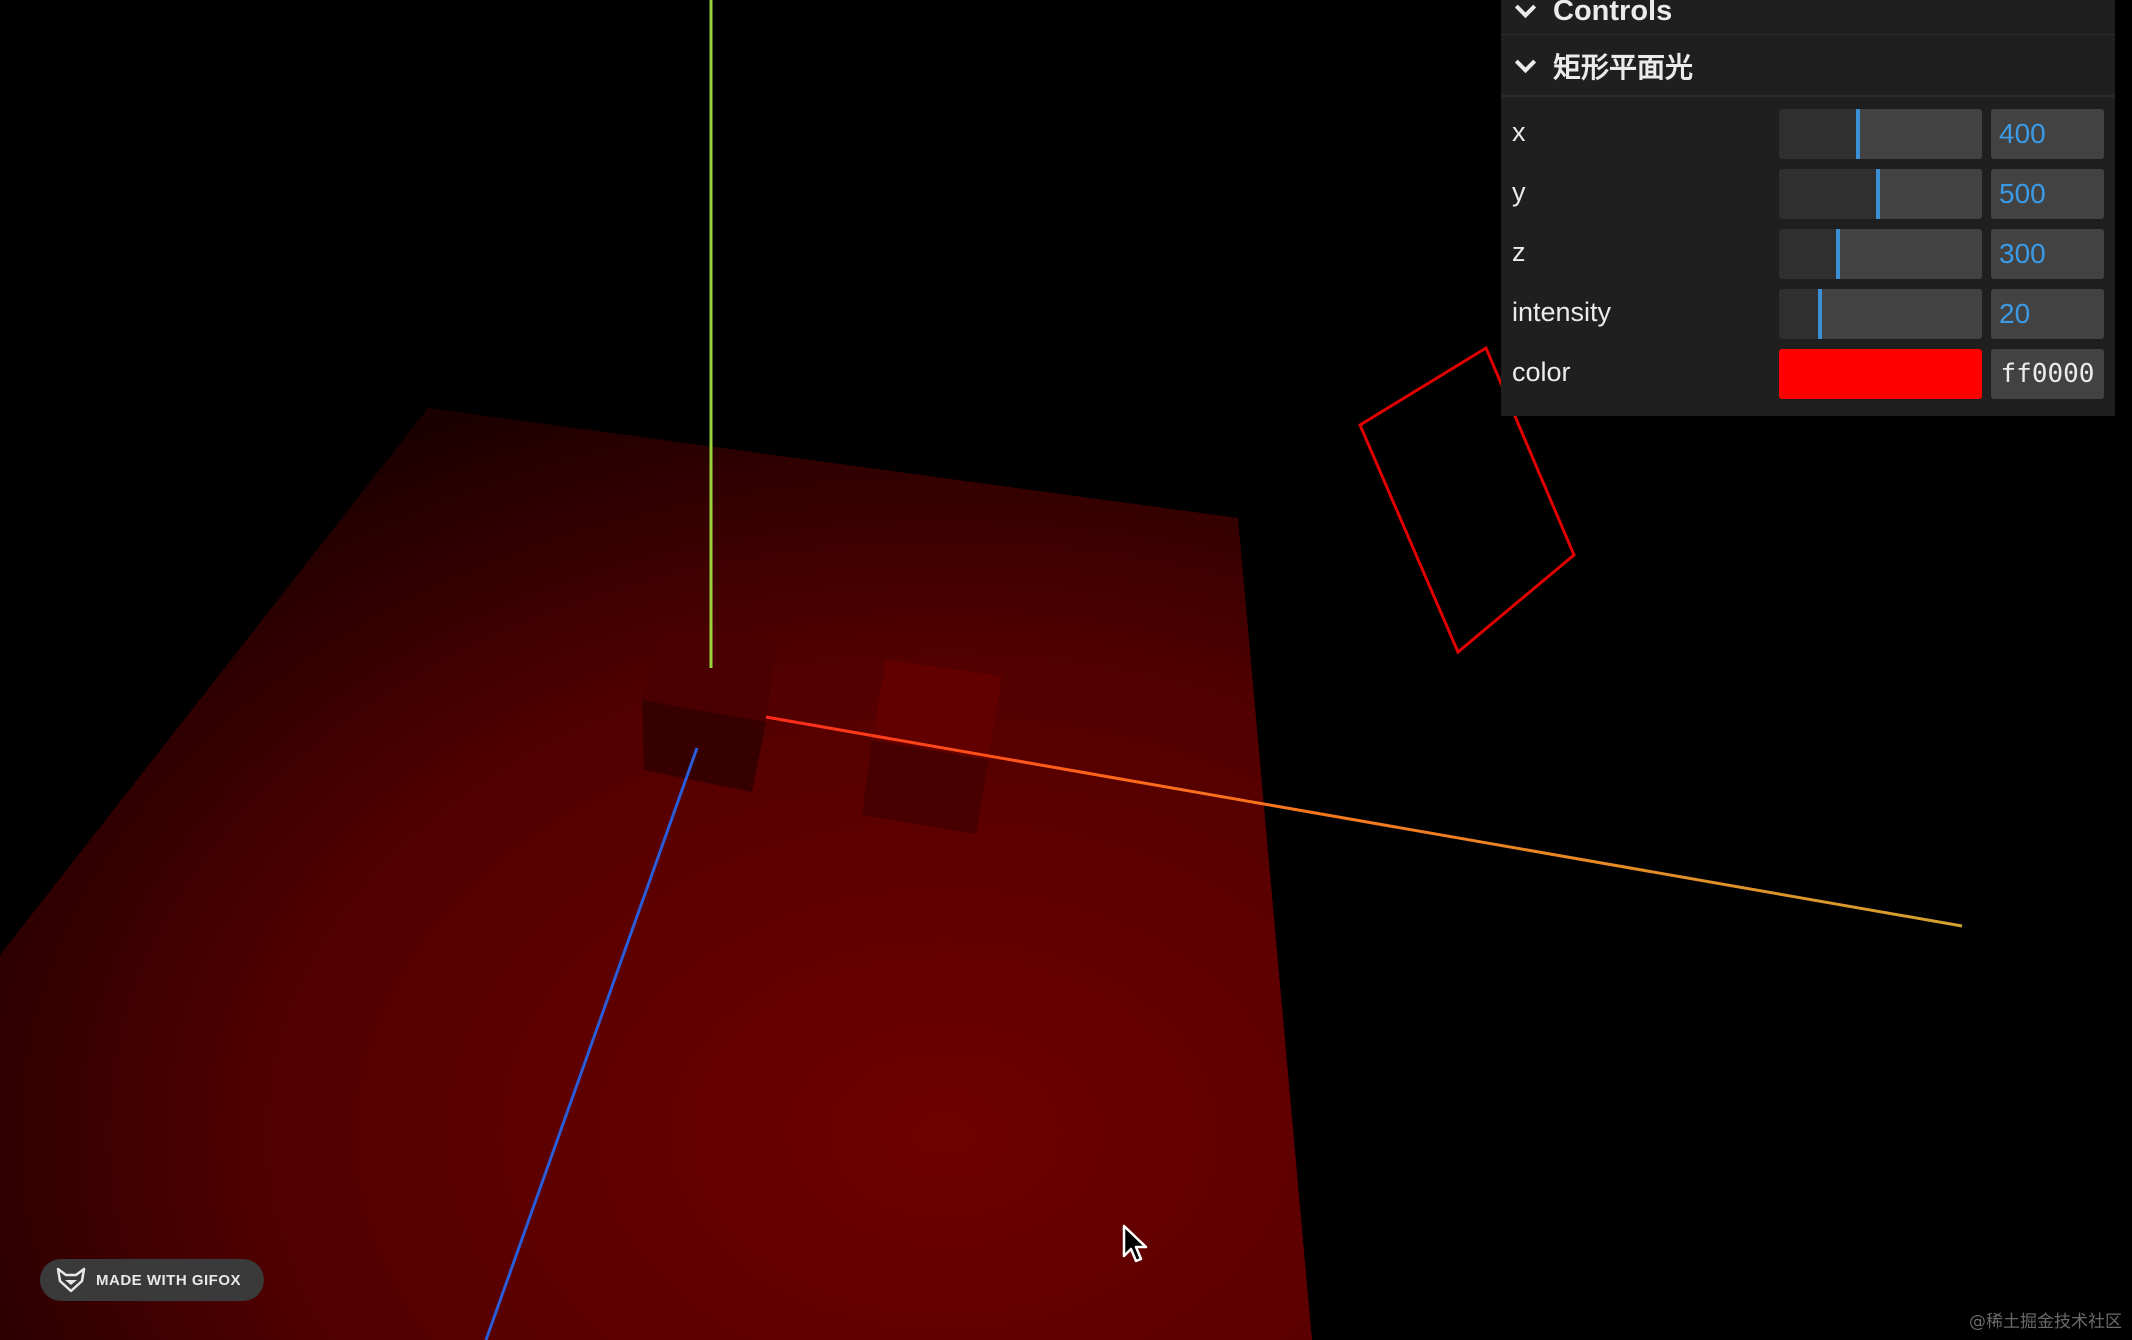  I want to click on color-swatch, so click(1880, 374).